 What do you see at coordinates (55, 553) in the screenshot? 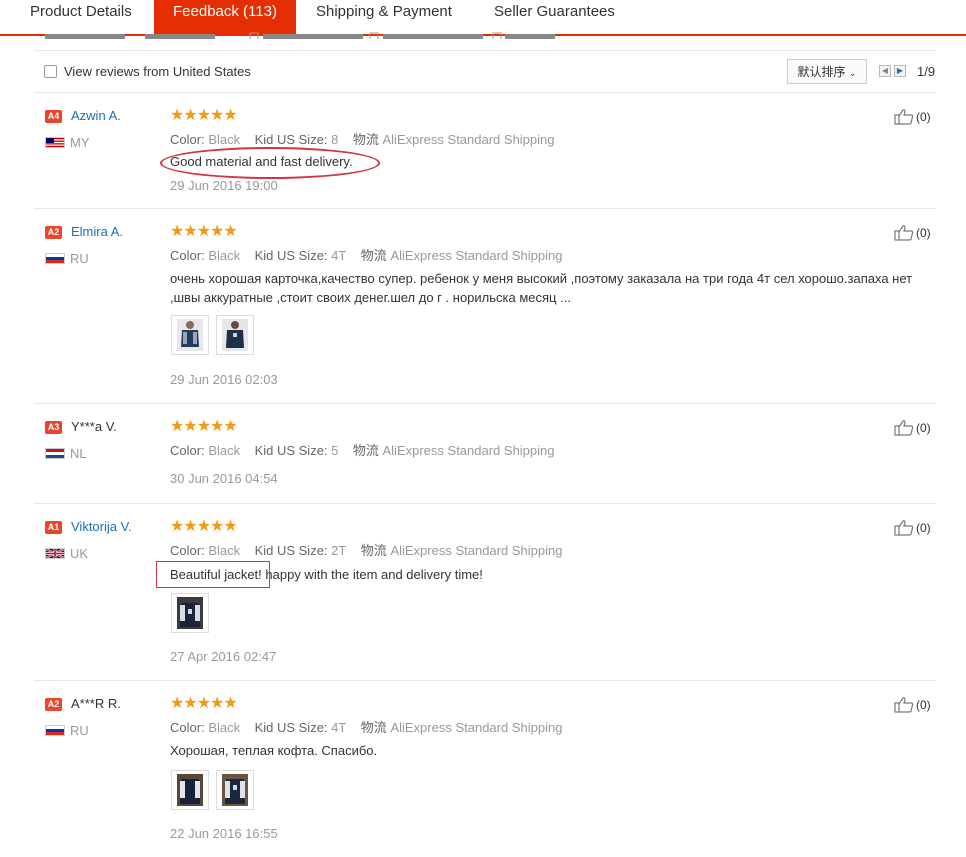
I see `flag-uk-icon` at bounding box center [55, 553].